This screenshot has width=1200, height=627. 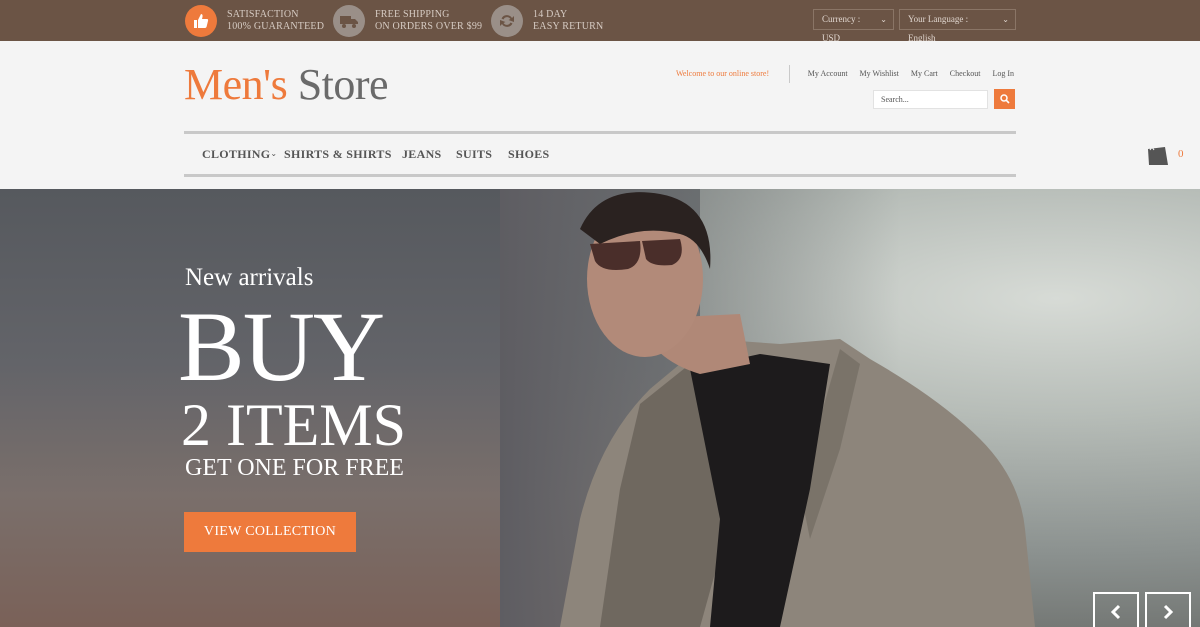 What do you see at coordinates (1003, 73) in the screenshot?
I see `link-log-in: Log In` at bounding box center [1003, 73].